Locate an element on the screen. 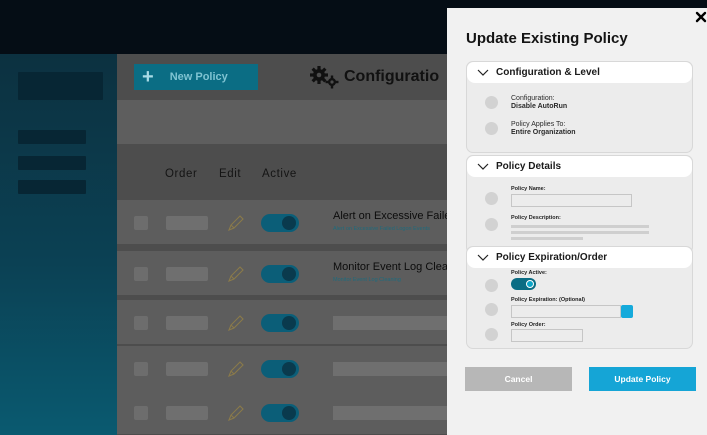  row-policy-subtitle: Alert on Excessive Failed Logon Events is located at coordinates (381, 229).